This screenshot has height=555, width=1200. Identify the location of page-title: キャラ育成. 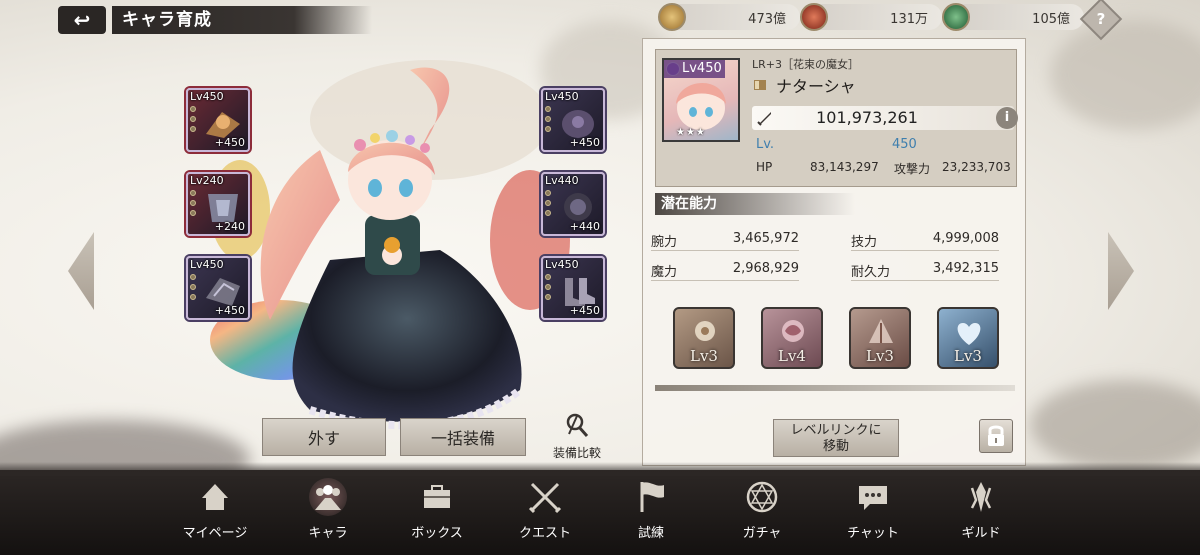
(242, 20).